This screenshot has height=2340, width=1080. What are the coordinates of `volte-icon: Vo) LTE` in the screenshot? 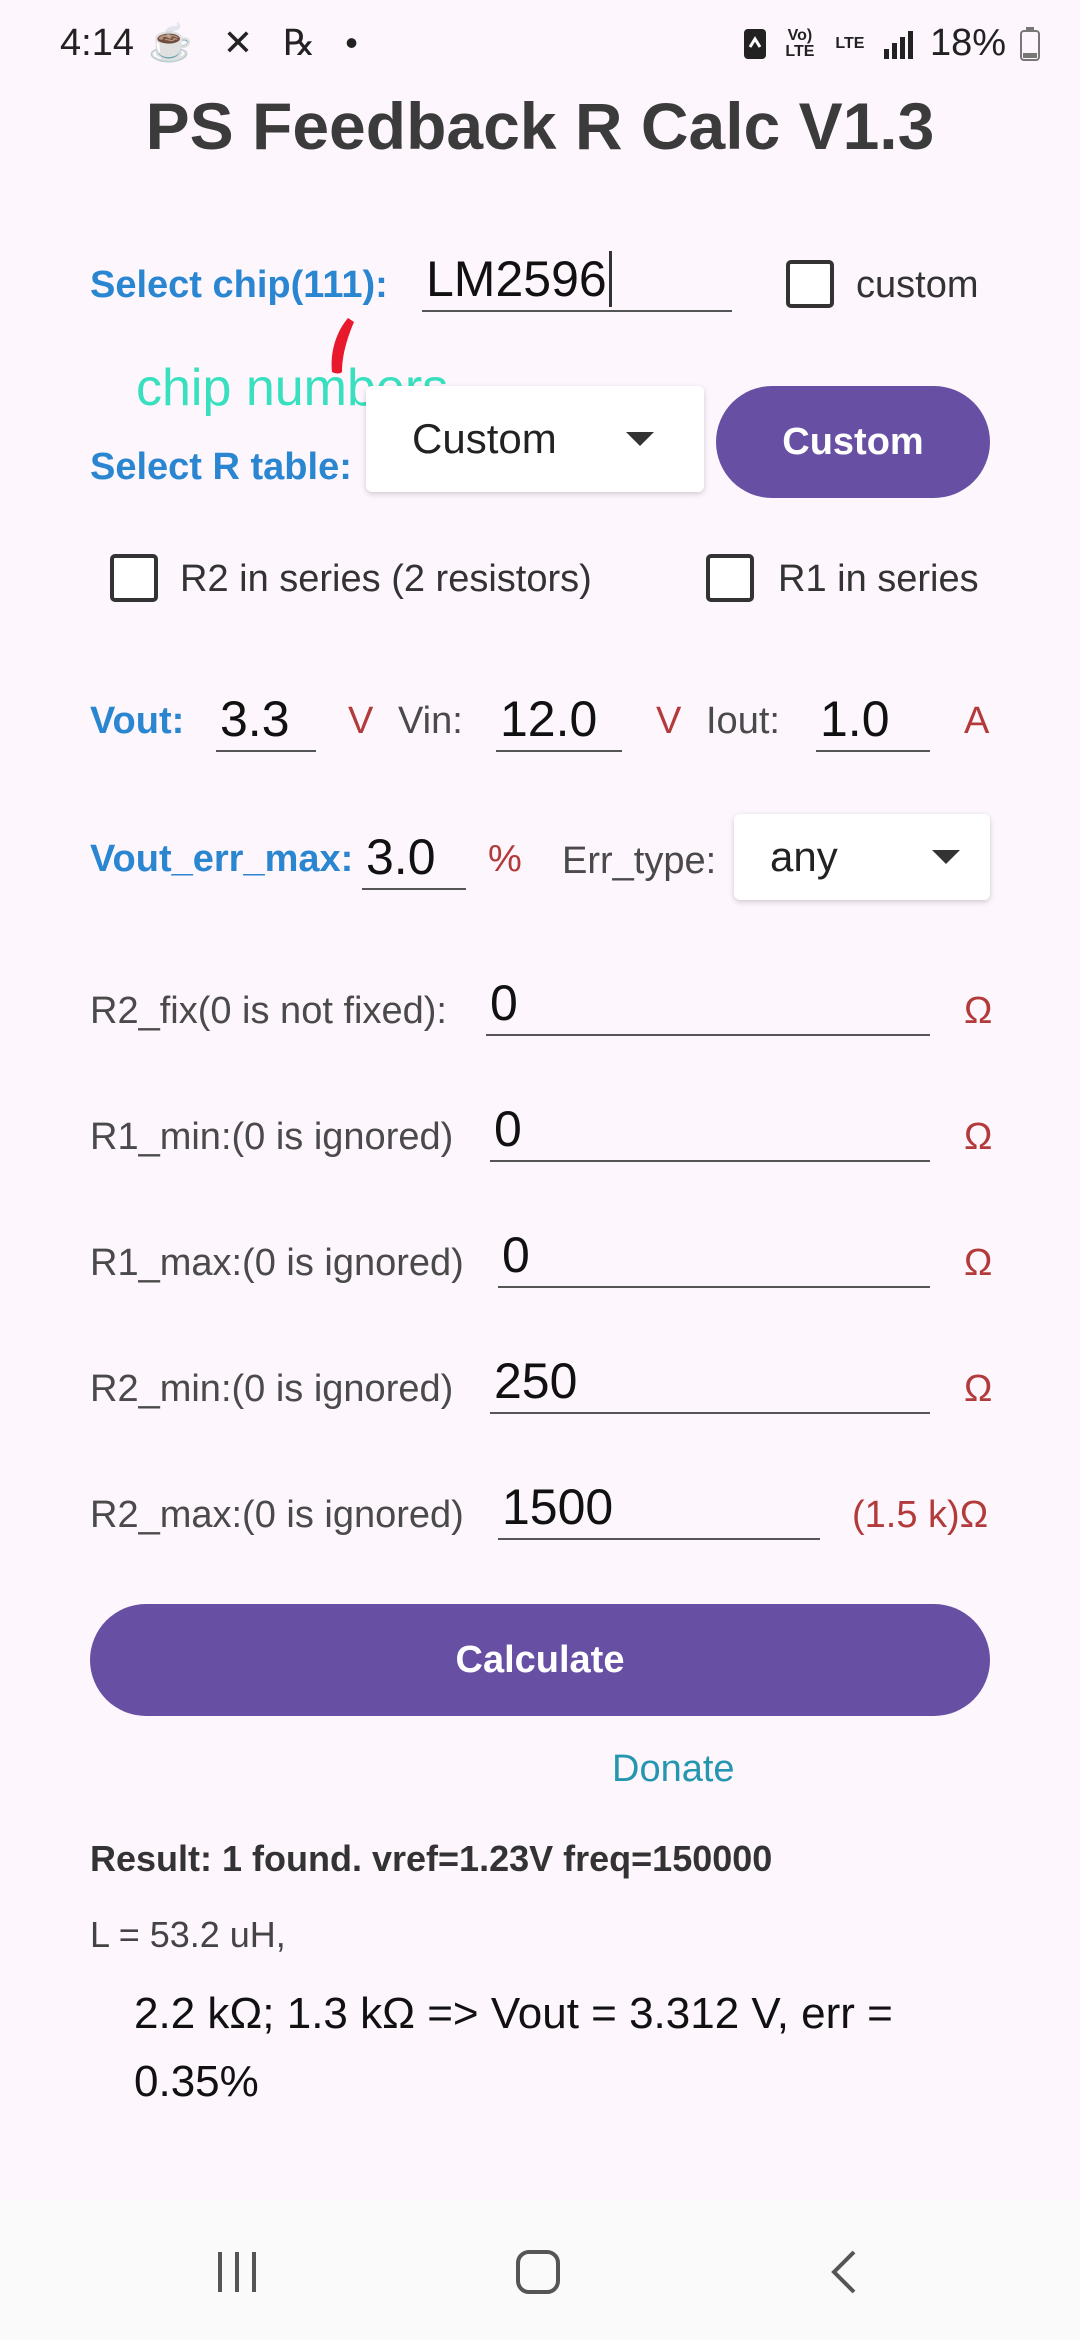 It's located at (800, 43).